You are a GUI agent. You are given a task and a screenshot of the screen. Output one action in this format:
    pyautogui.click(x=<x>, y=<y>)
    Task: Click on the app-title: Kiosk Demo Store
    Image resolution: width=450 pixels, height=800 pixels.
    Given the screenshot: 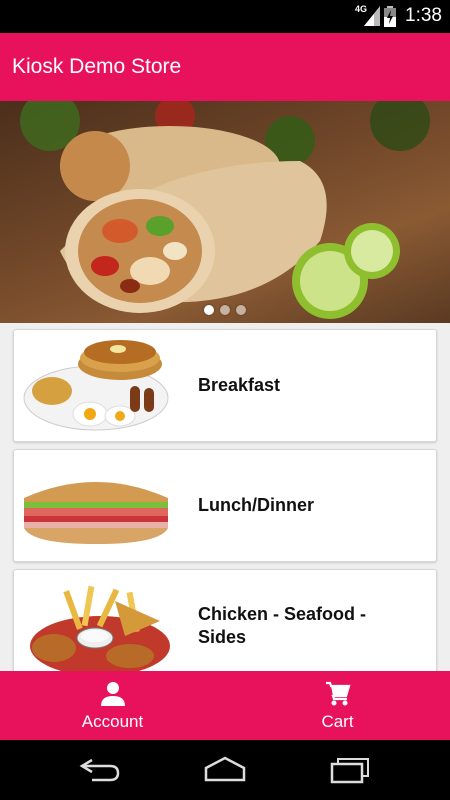 What is the action you would take?
    pyautogui.click(x=97, y=66)
    